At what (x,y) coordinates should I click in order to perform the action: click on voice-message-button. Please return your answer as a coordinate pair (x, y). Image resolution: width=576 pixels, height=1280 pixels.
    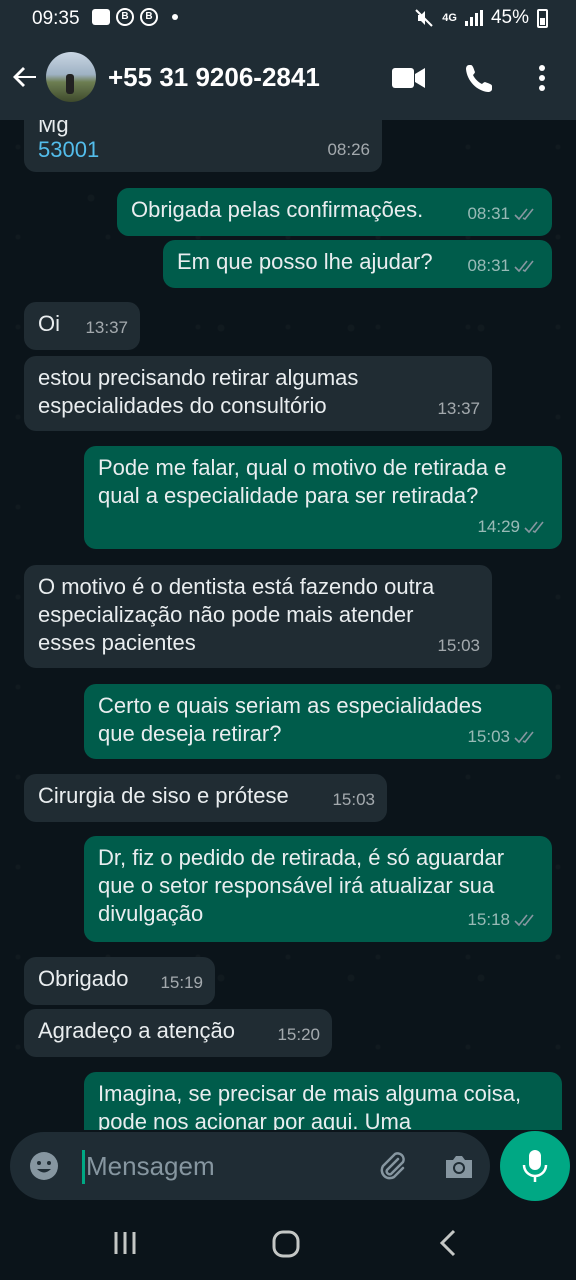
    Looking at the image, I should click on (535, 1166).